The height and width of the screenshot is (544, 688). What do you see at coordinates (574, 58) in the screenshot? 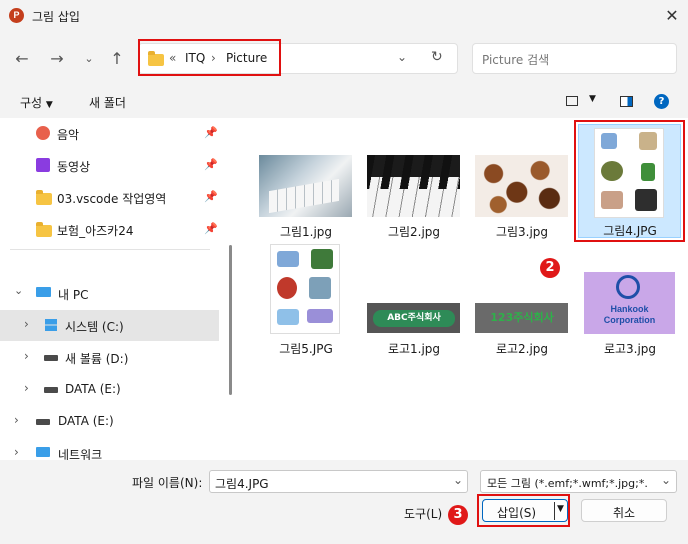
I see `search-input: Picture 검색` at bounding box center [574, 58].